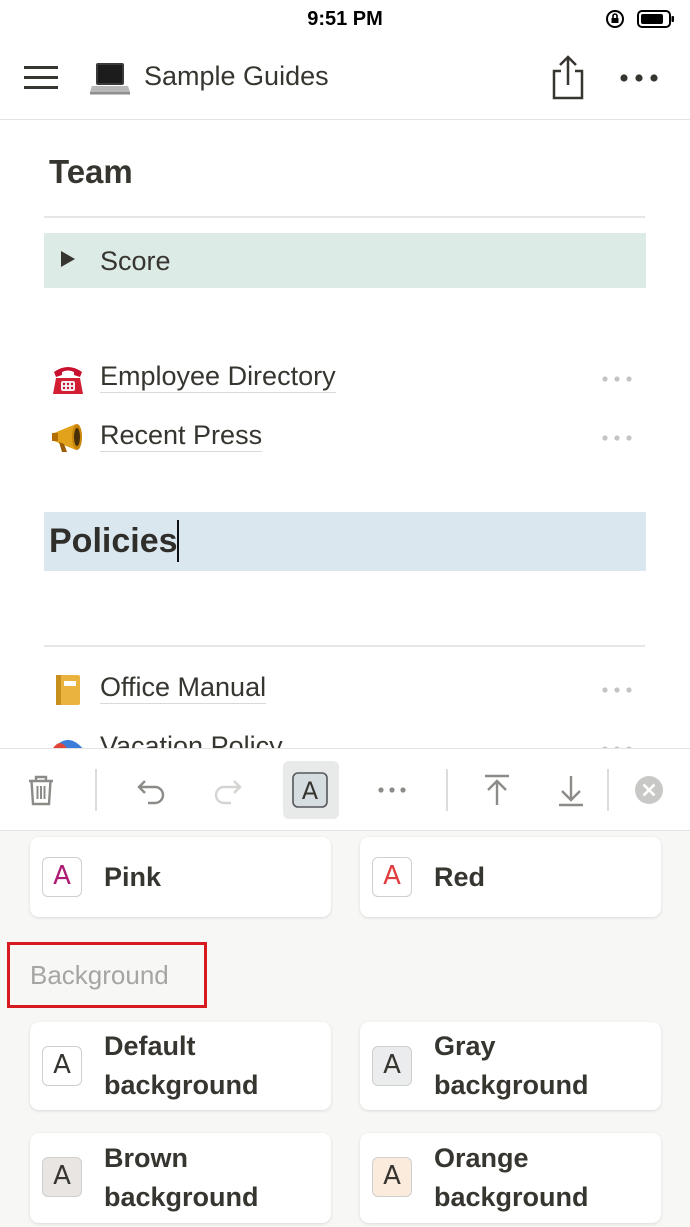 This screenshot has width=690, height=1227. Describe the element at coordinates (510, 877) in the screenshot. I see `text-color-option-red: A Red` at that location.